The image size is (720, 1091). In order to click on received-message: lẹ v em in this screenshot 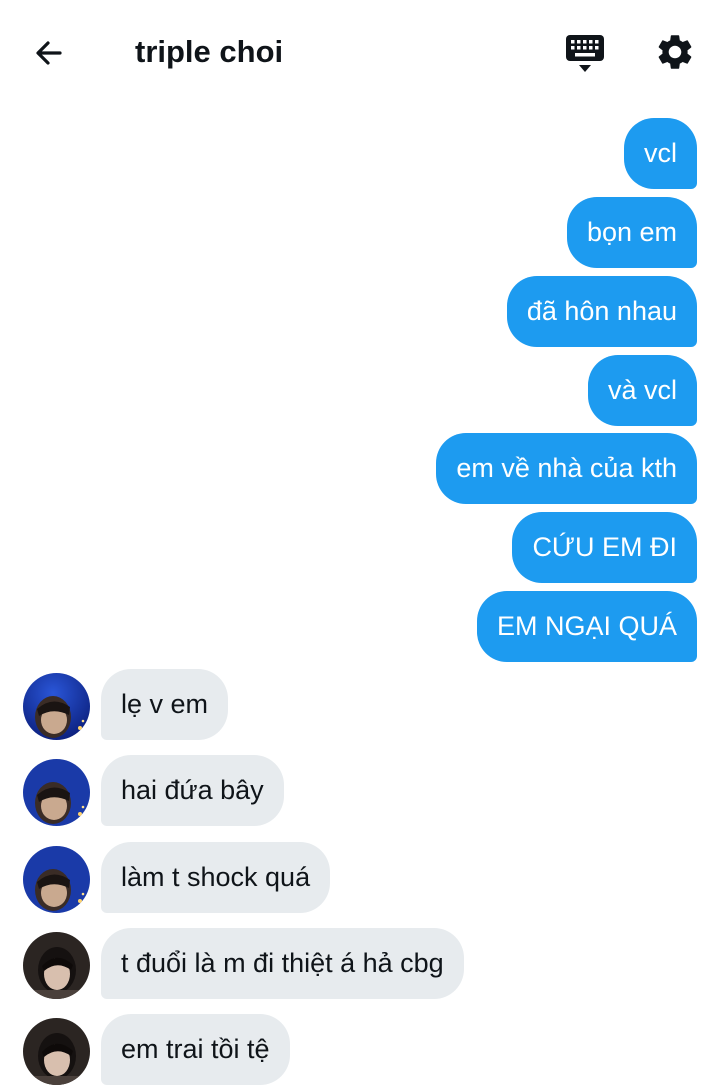, I will do `click(165, 704)`.